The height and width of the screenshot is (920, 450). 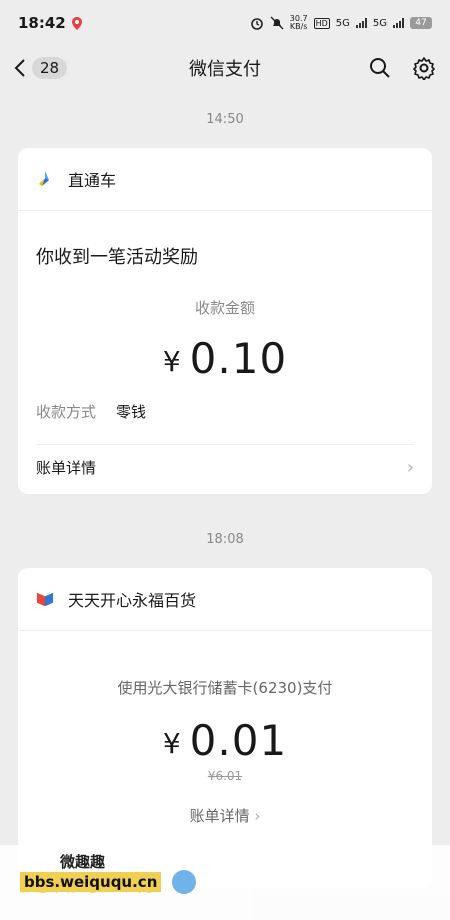 I want to click on merchant-name: 直通车, so click(x=92, y=180).